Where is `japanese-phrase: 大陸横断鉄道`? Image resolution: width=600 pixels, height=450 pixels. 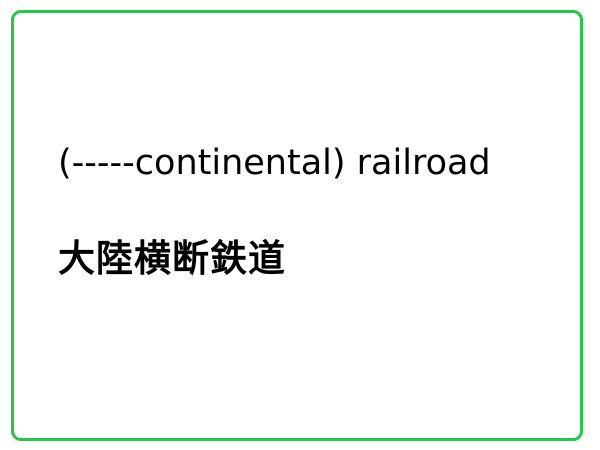
japanese-phrase: 大陸横断鉄道 is located at coordinates (172, 258).